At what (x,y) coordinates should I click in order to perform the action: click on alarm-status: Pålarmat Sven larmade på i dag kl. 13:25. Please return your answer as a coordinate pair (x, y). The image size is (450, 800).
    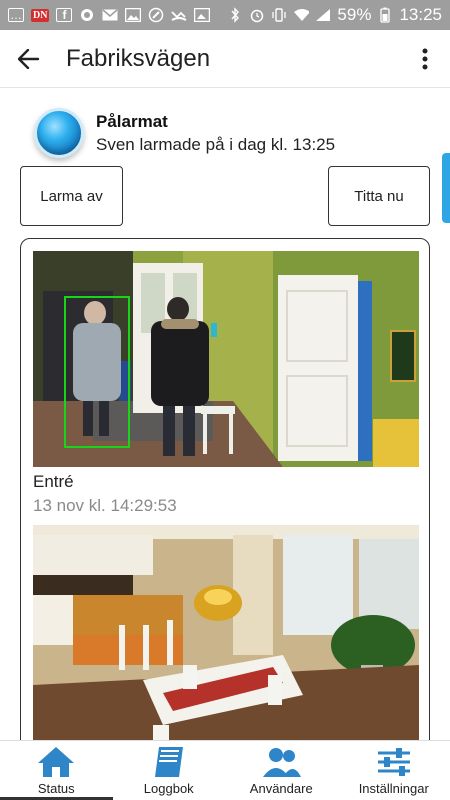
    Looking at the image, I should click on (184, 133).